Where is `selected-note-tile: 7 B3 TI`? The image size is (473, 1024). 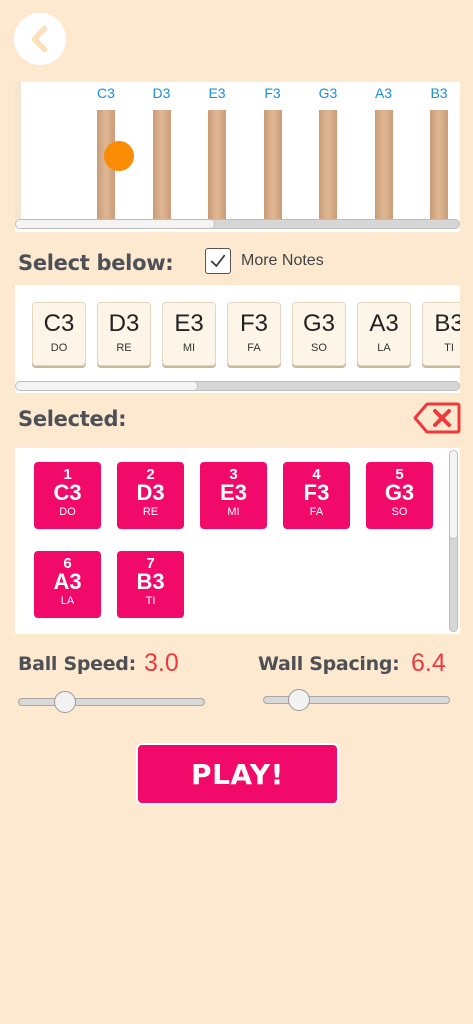 selected-note-tile: 7 B3 TI is located at coordinates (150, 584).